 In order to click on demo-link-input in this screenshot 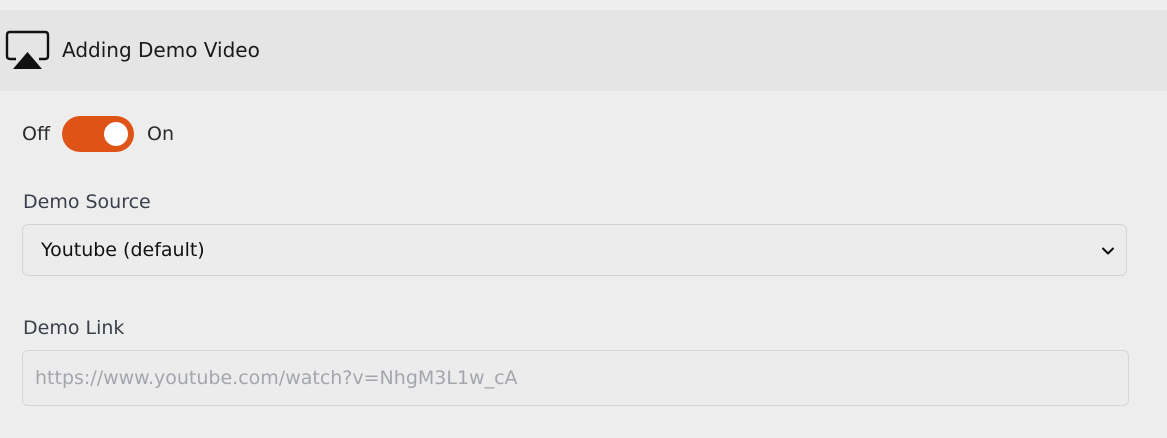, I will do `click(575, 378)`.